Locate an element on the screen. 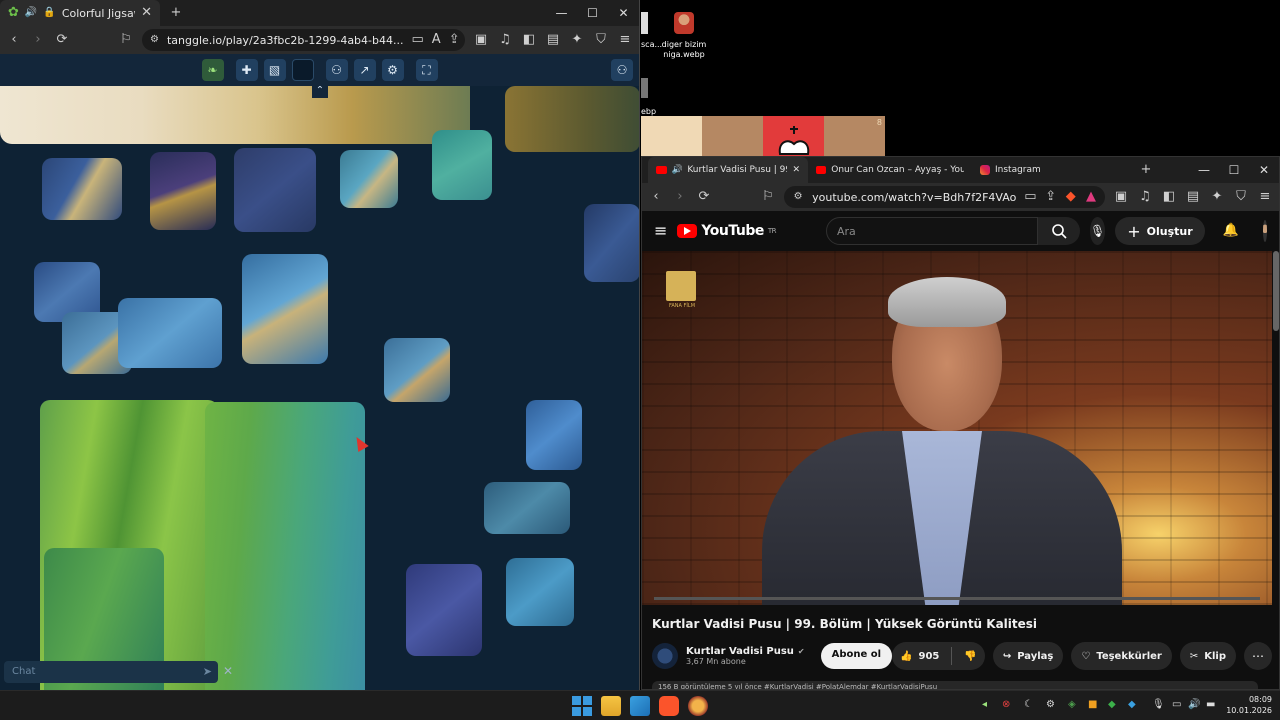 The image size is (1280, 720). game-app-icon is located at coordinates (698, 706).